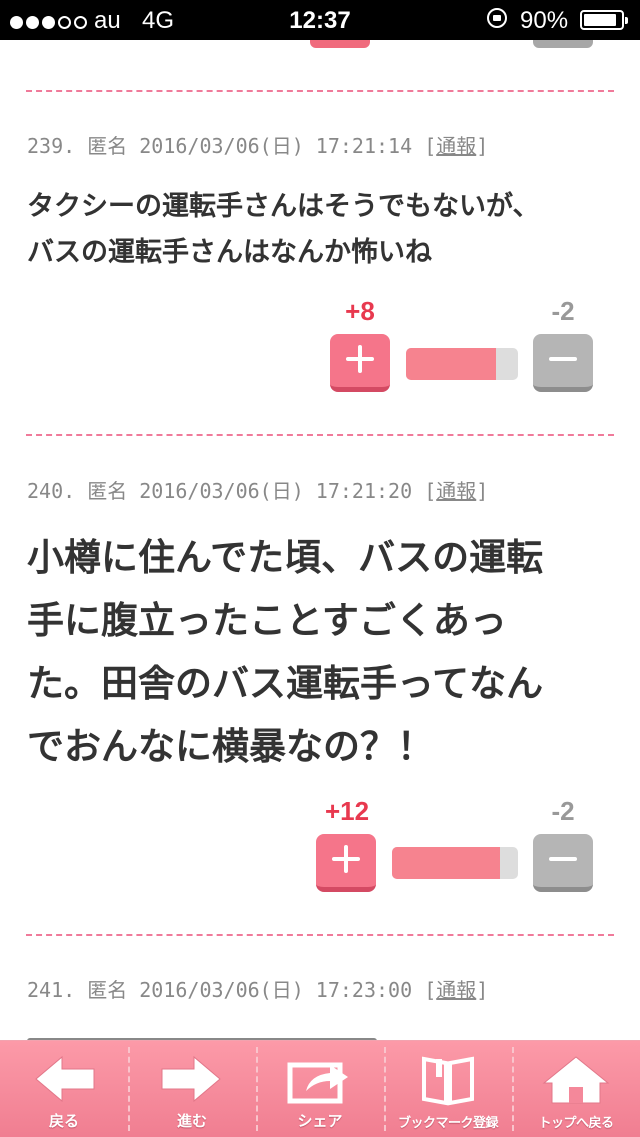 The image size is (640, 1137). What do you see at coordinates (347, 811) in the screenshot?
I see `plus-vote-count: +12` at bounding box center [347, 811].